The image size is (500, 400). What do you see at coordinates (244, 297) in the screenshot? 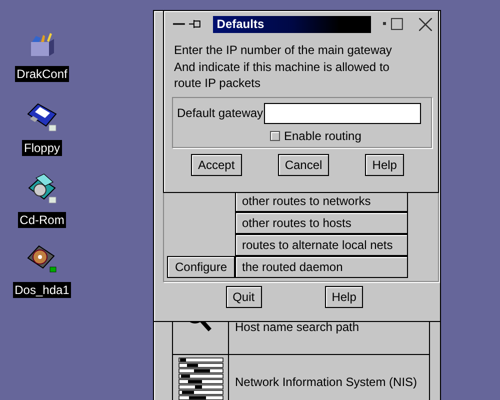
I see `dialog-button: Quit` at bounding box center [244, 297].